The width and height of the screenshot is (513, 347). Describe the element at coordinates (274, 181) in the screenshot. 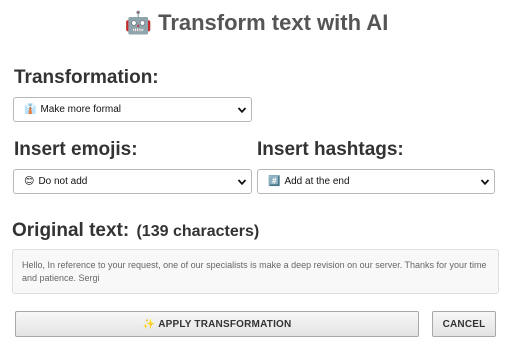

I see `hash-icon: #️⃣` at that location.